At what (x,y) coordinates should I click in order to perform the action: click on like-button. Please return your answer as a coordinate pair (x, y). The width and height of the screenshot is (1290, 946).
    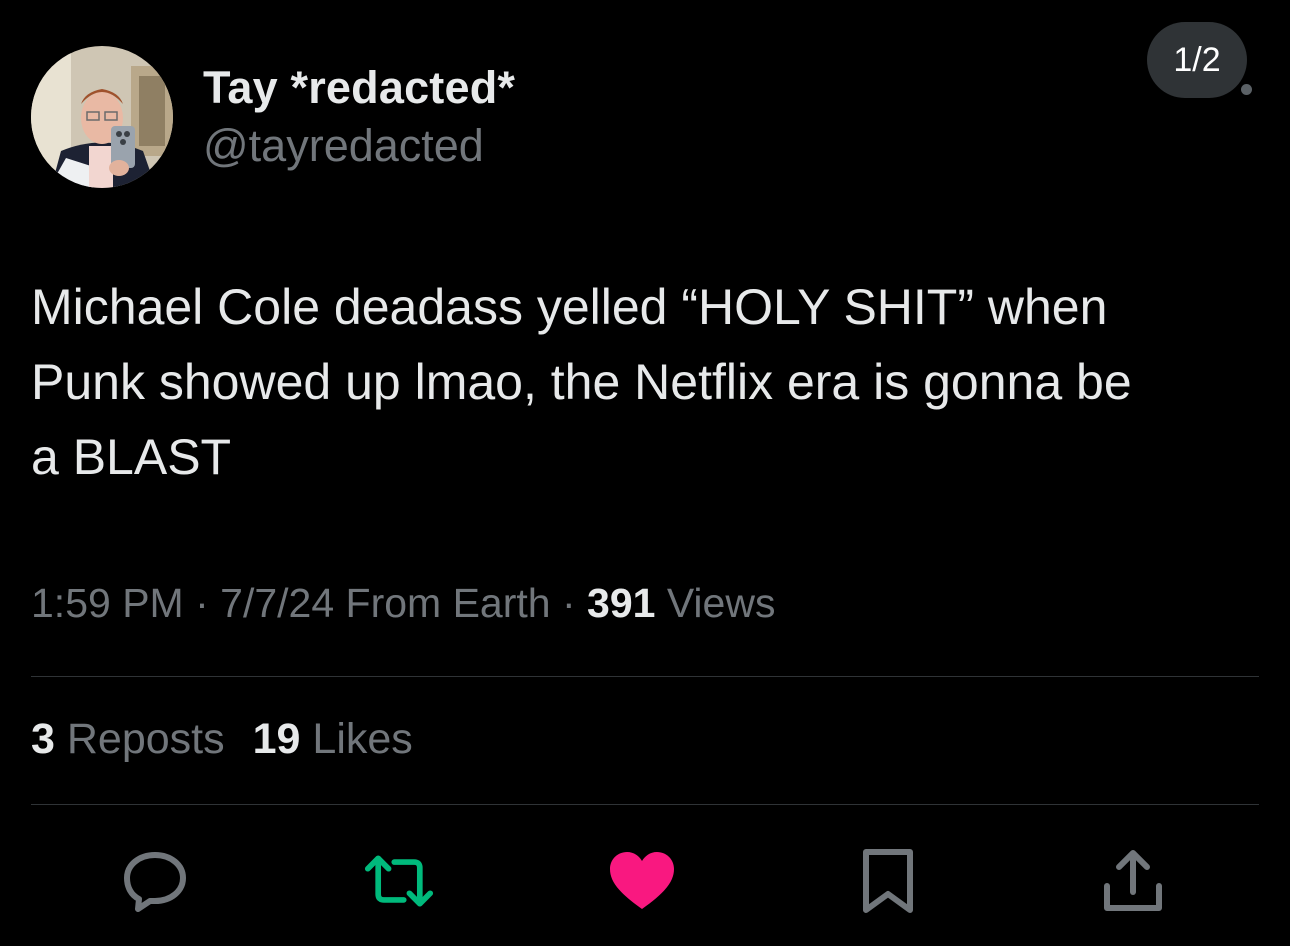
    Looking at the image, I should click on (642, 881).